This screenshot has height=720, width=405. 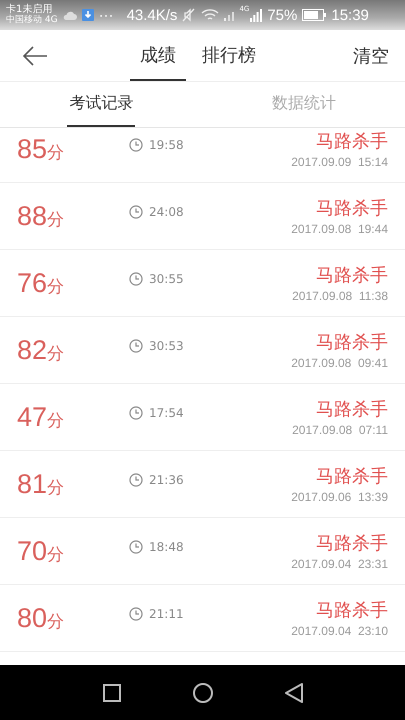 What do you see at coordinates (350, 15) in the screenshot?
I see `clock: 15:39` at bounding box center [350, 15].